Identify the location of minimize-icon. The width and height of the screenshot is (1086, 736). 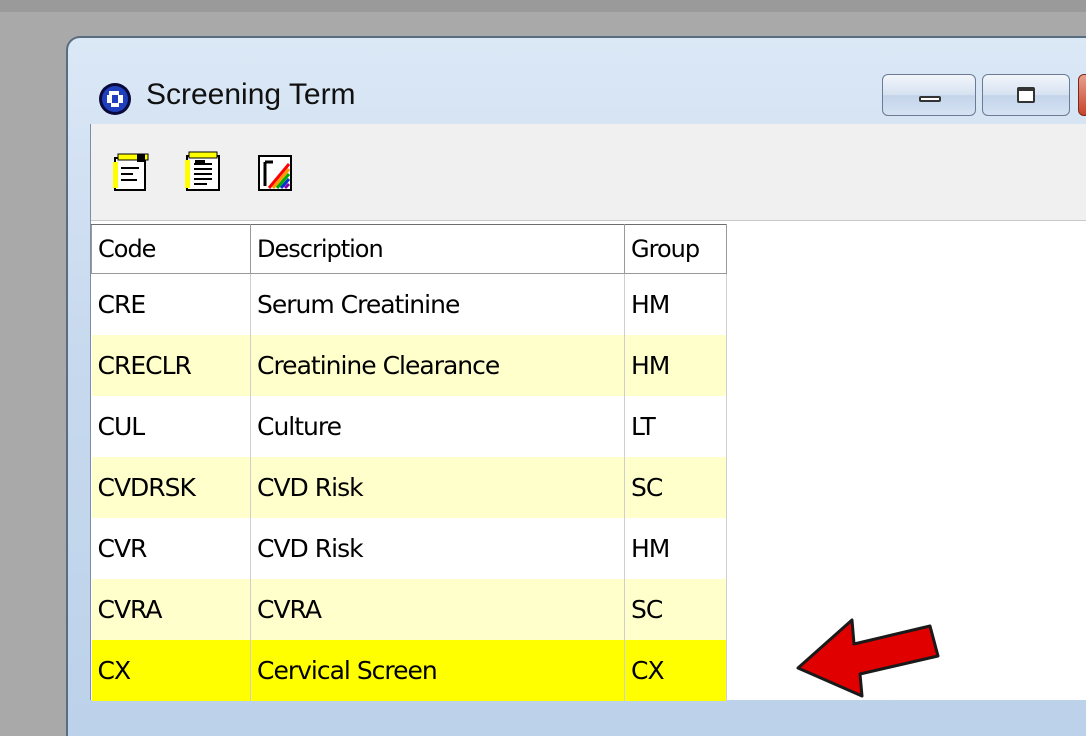
(930, 99).